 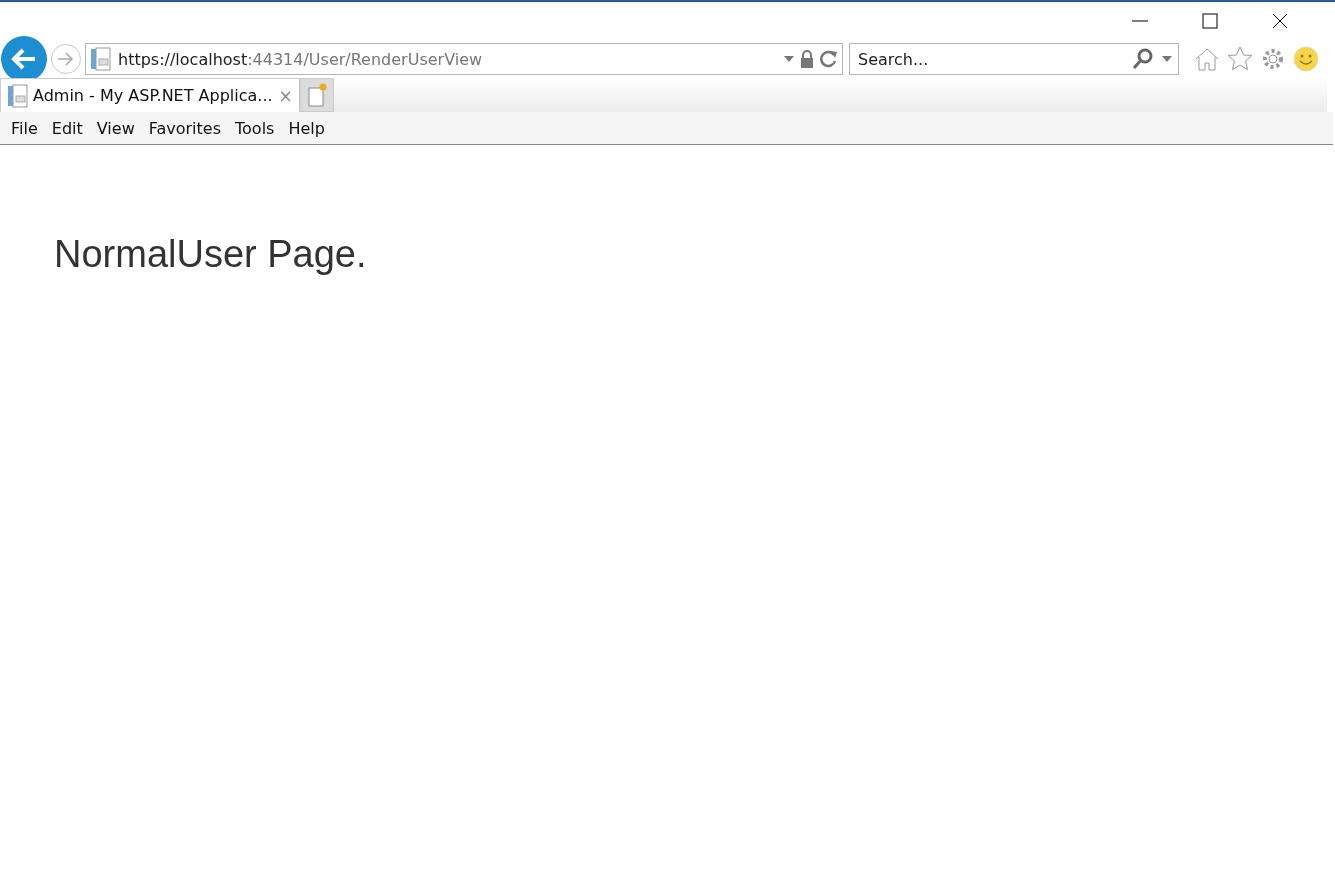 What do you see at coordinates (1210, 21) in the screenshot?
I see `maximize-icon` at bounding box center [1210, 21].